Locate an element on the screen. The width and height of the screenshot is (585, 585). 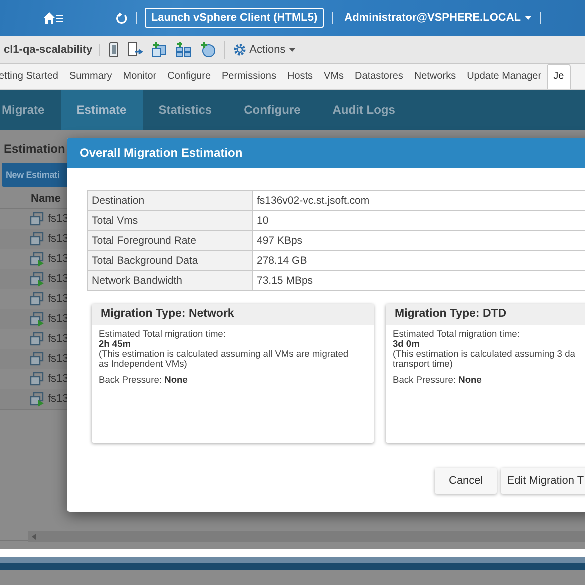
host-icon is located at coordinates (114, 50).